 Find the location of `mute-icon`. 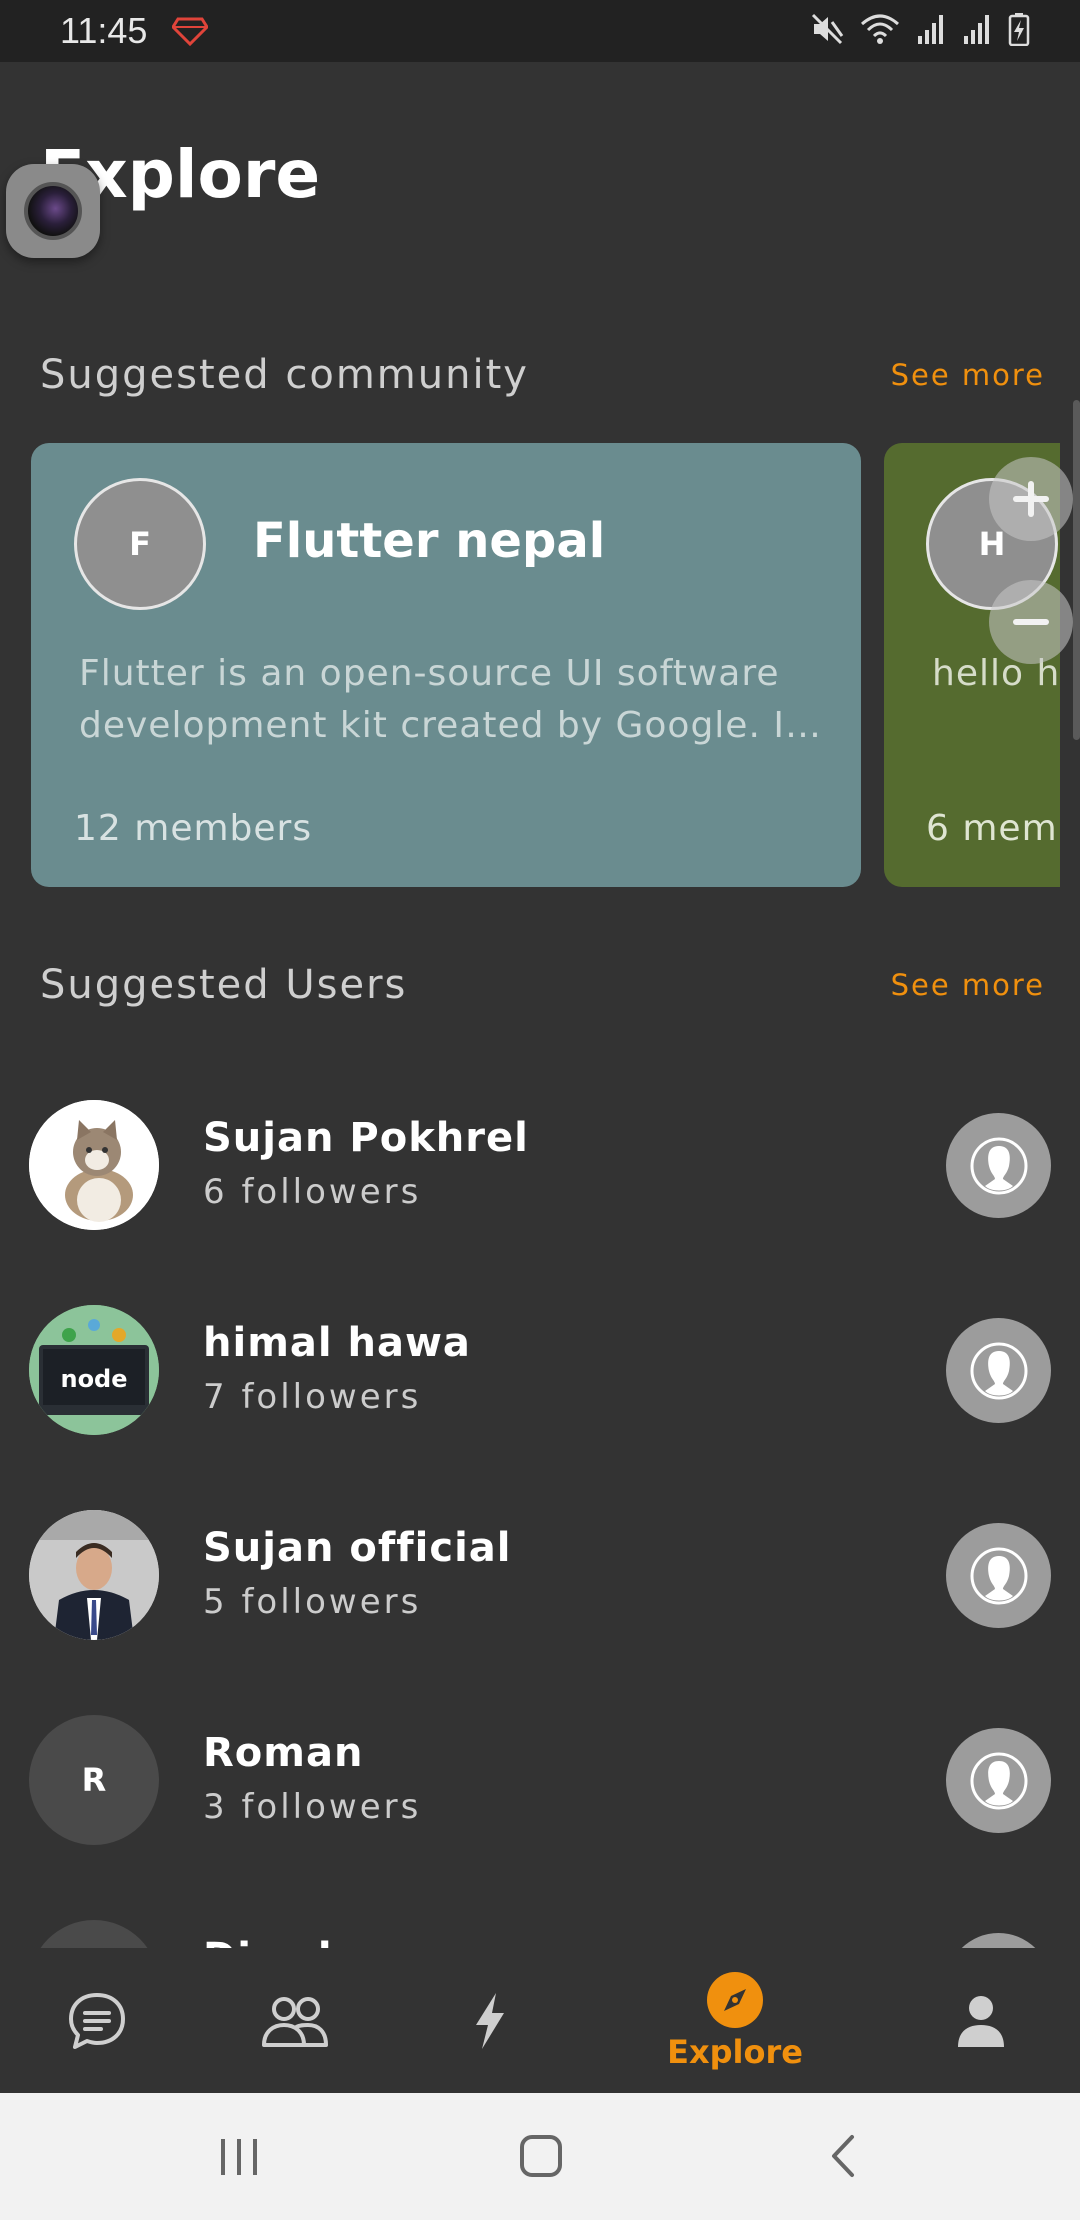

mute-icon is located at coordinates (827, 29).